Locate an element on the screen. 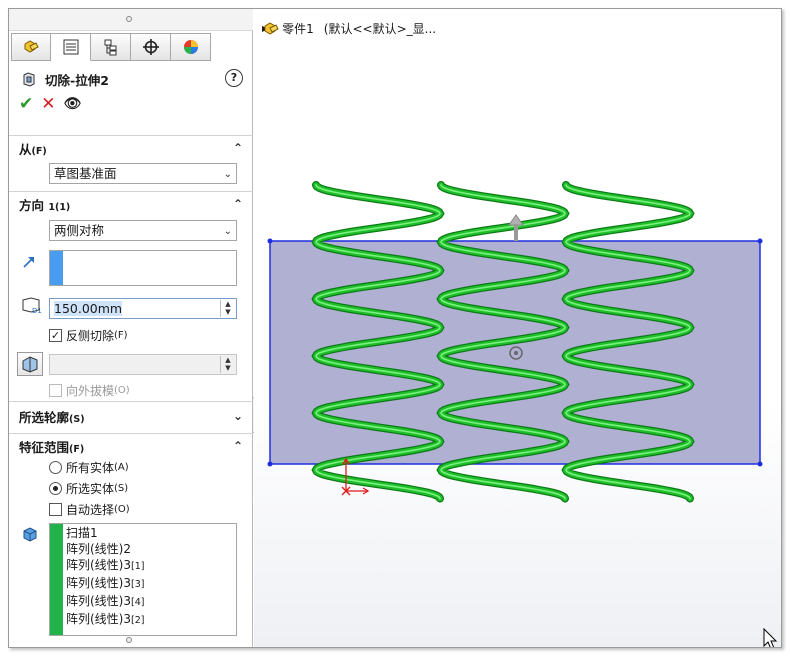 This screenshot has height=656, width=790. from-section: 从(F) ⌃ 草图基准面 ⌄ is located at coordinates (131, 163).